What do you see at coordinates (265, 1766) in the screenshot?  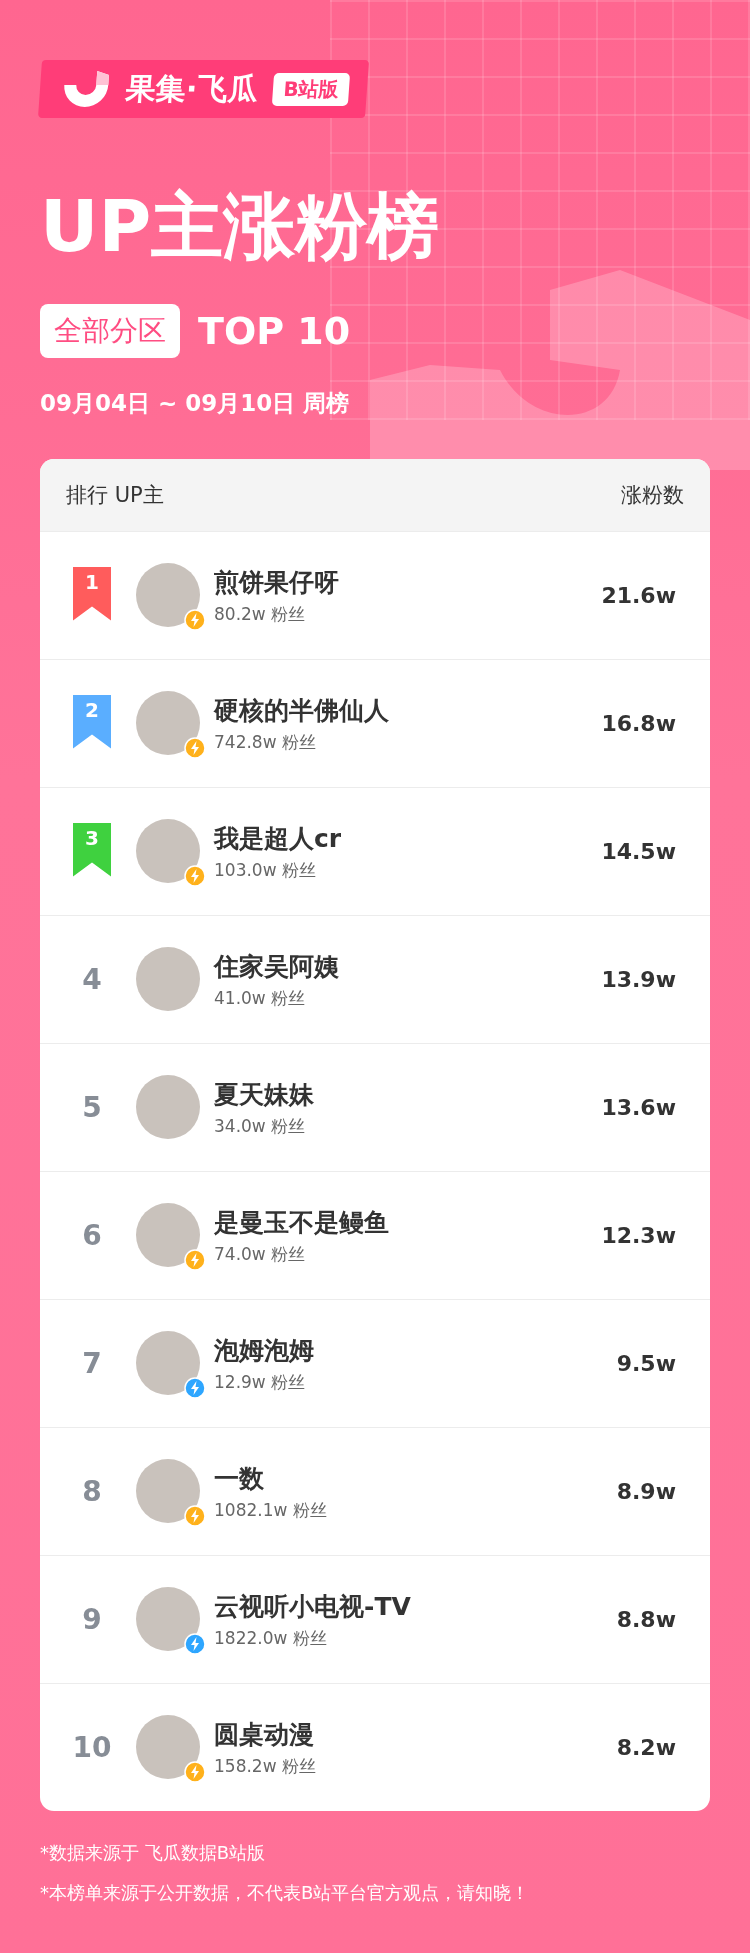 I see `follower-count: 158.2w 粉丝` at bounding box center [265, 1766].